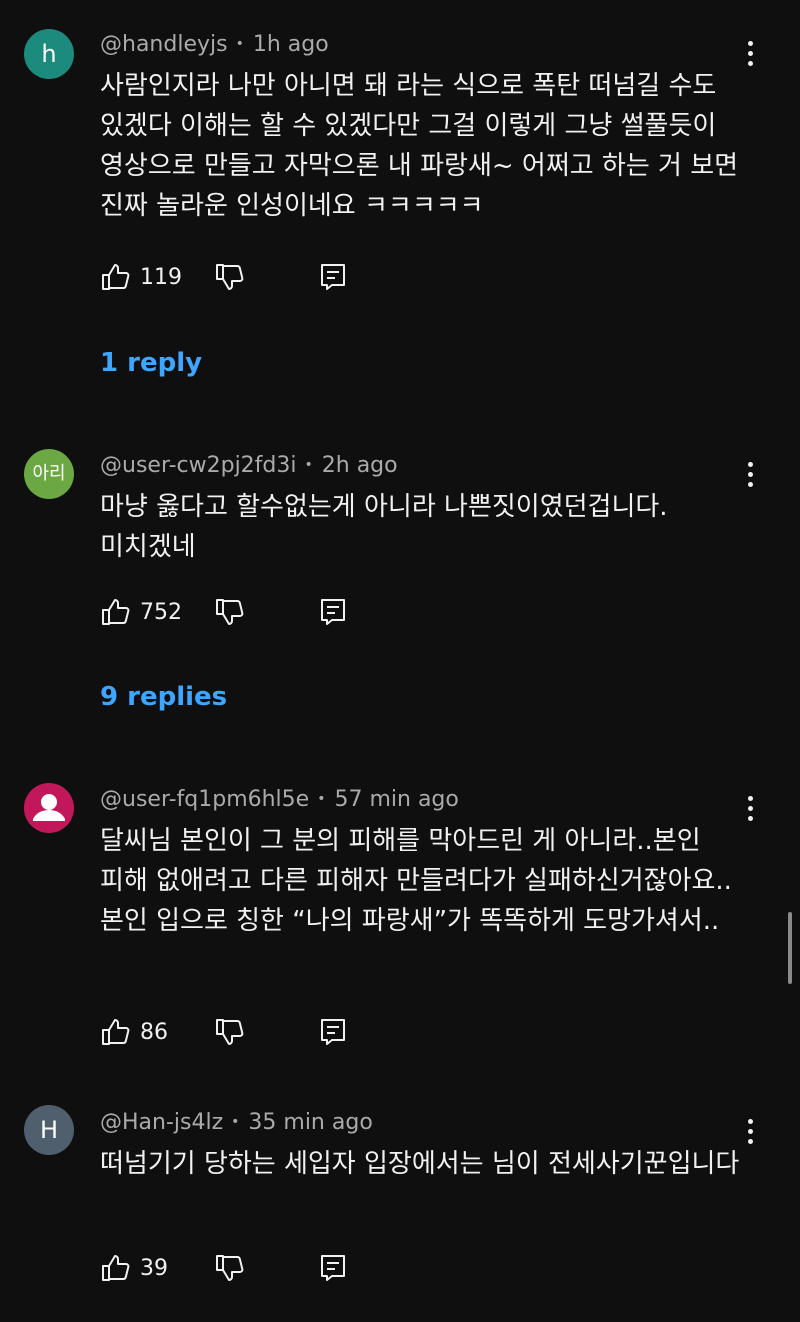 The image size is (800, 1322). I want to click on like-button: 752, so click(141, 612).